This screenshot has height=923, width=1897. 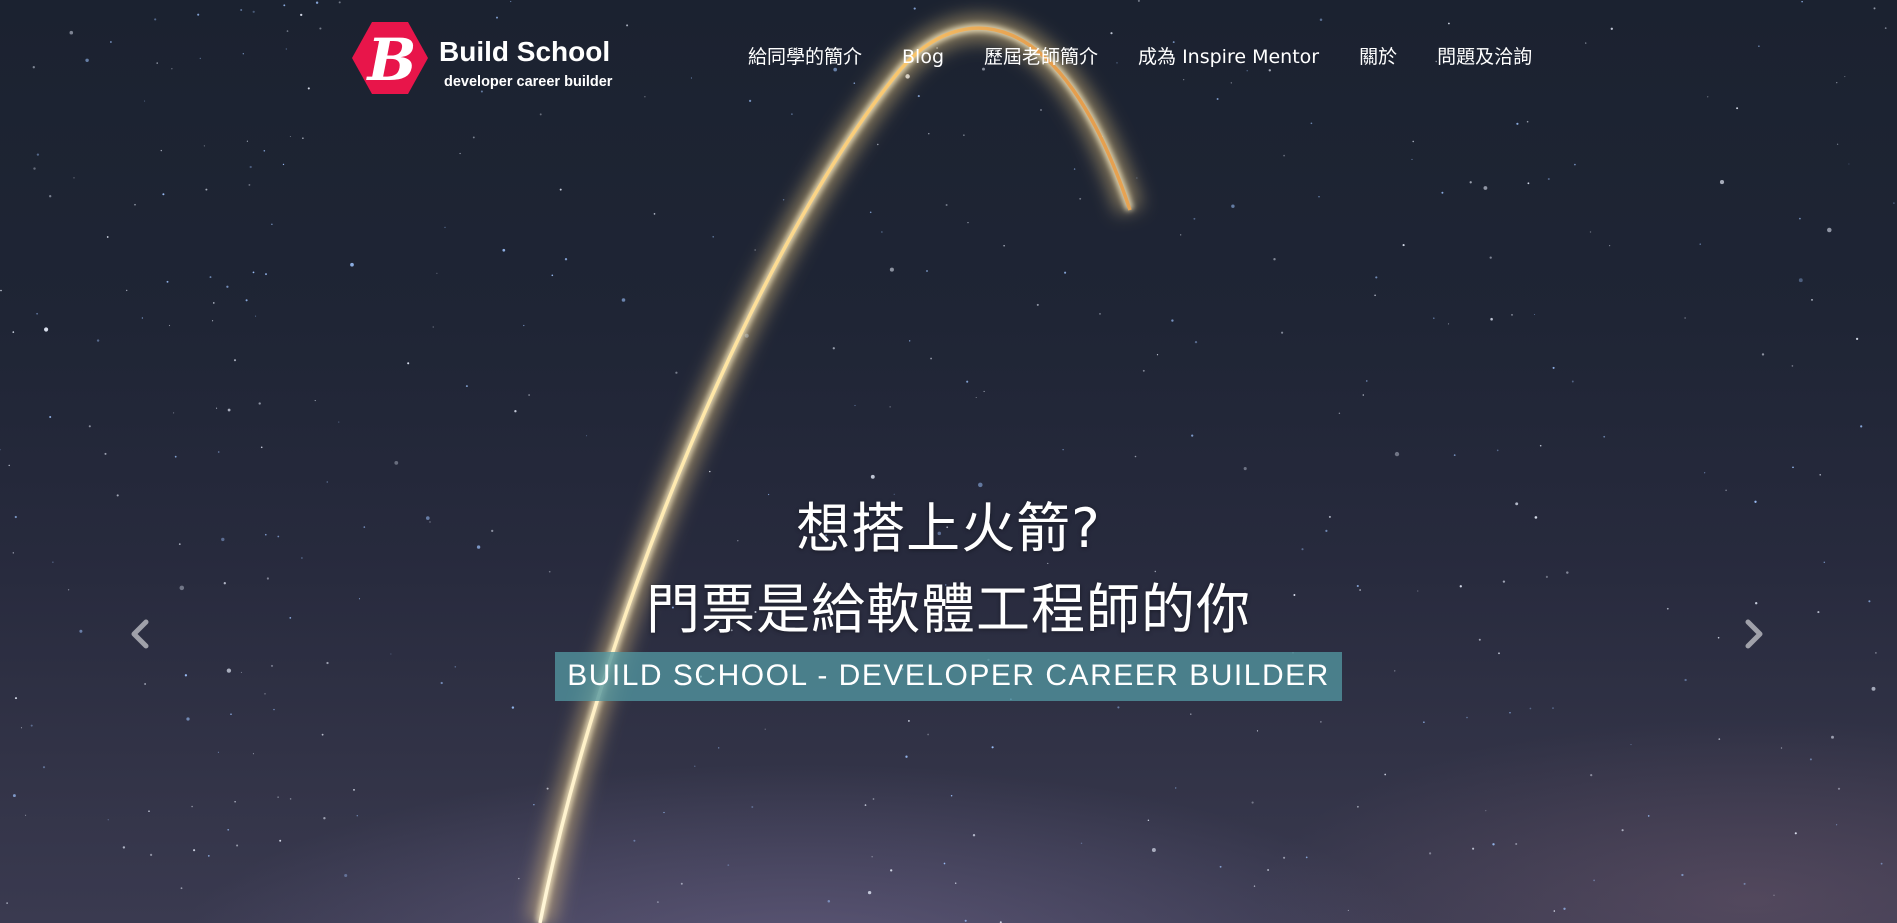 I want to click on brand-home-link: B Build School developer career builder, so click(x=482, y=58).